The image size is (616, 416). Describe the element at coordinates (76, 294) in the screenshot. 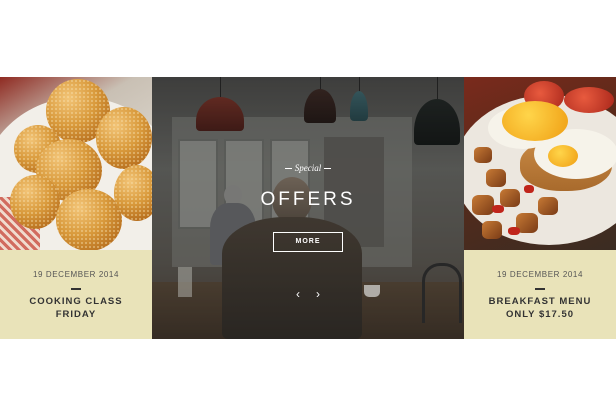

I see `event-card-info: 19 DECEMBER 2014 COOKING CLASS FRIDAY` at that location.